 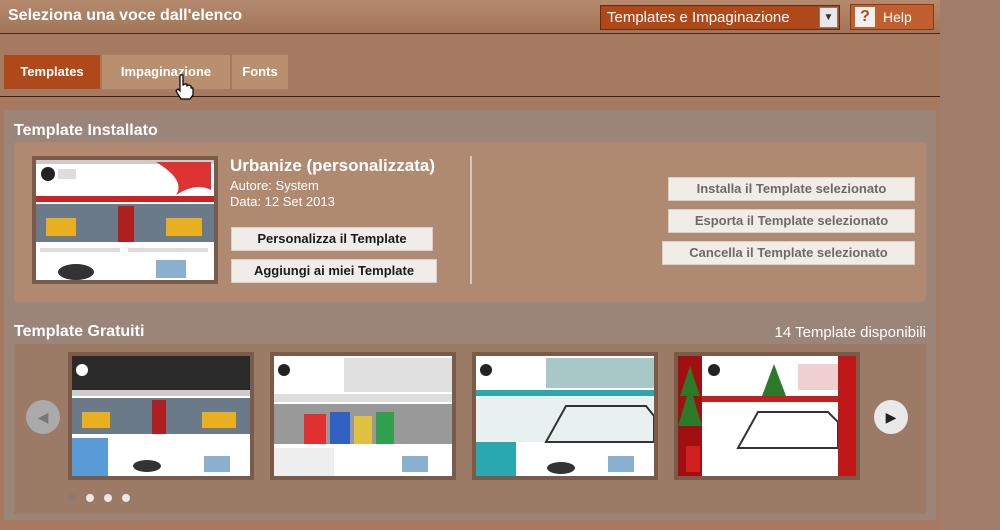 What do you see at coordinates (788, 253) in the screenshot?
I see `delete-template-button: Cancella il Template selezionato` at bounding box center [788, 253].